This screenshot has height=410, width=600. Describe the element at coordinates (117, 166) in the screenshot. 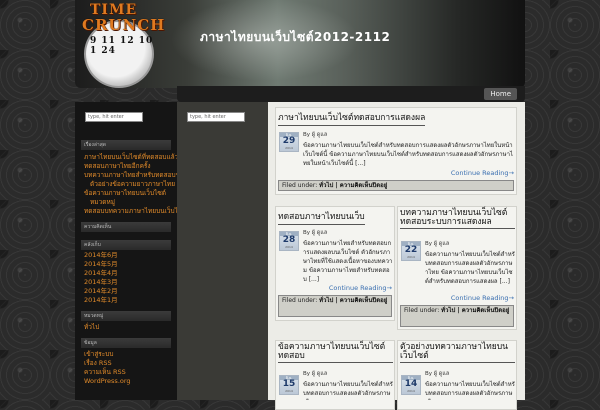

I see `recent-post-link: ทดสอบภาษาไทยอีกครั้ง` at that location.